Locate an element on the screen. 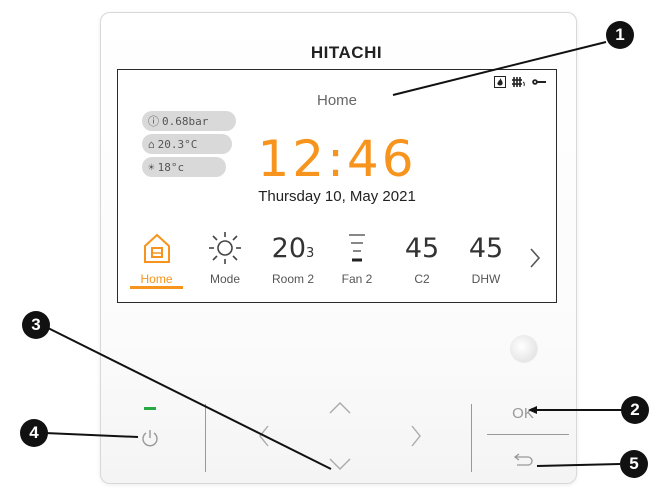 Image resolution: width=661 pixels, height=488 pixels. callout-5: 5 is located at coordinates (634, 464).